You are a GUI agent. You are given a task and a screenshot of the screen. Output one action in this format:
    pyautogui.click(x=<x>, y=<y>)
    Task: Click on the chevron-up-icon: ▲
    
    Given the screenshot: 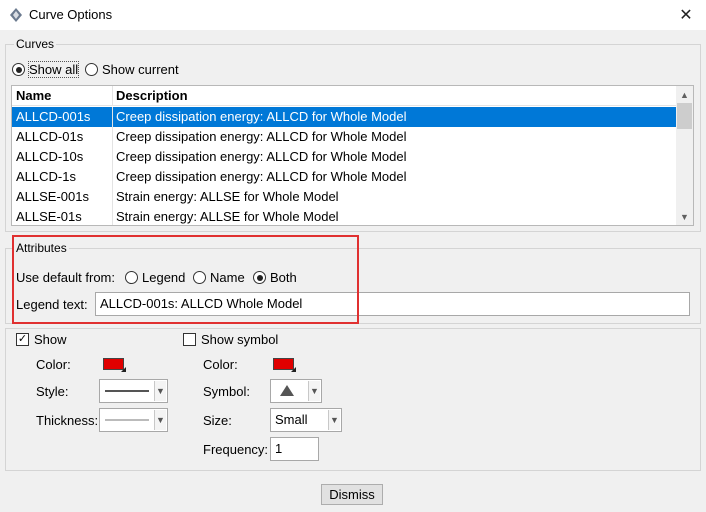 What is the action you would take?
    pyautogui.click(x=684, y=94)
    